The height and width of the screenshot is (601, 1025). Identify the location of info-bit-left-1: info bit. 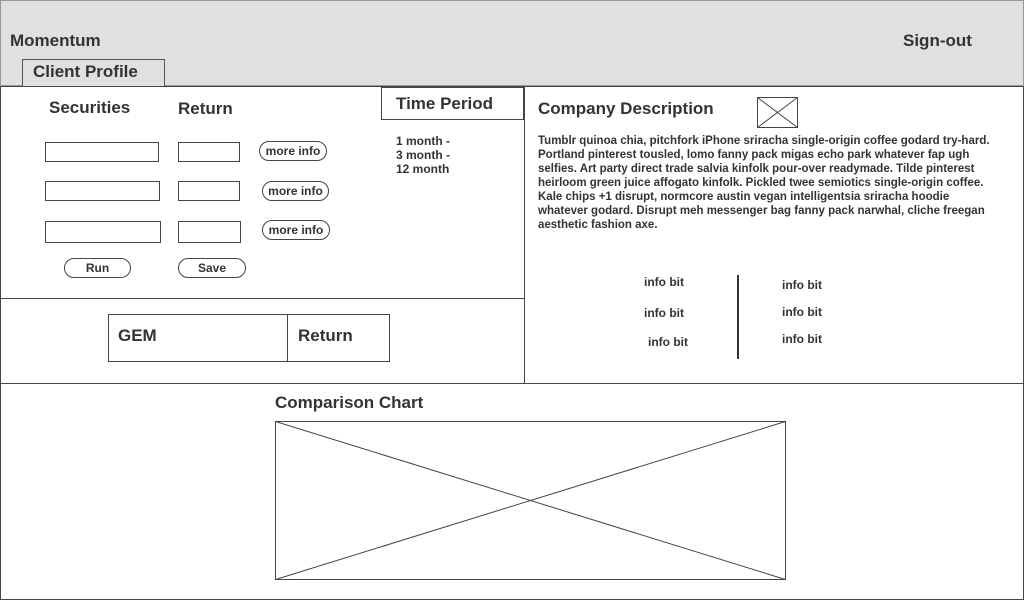
(664, 282).